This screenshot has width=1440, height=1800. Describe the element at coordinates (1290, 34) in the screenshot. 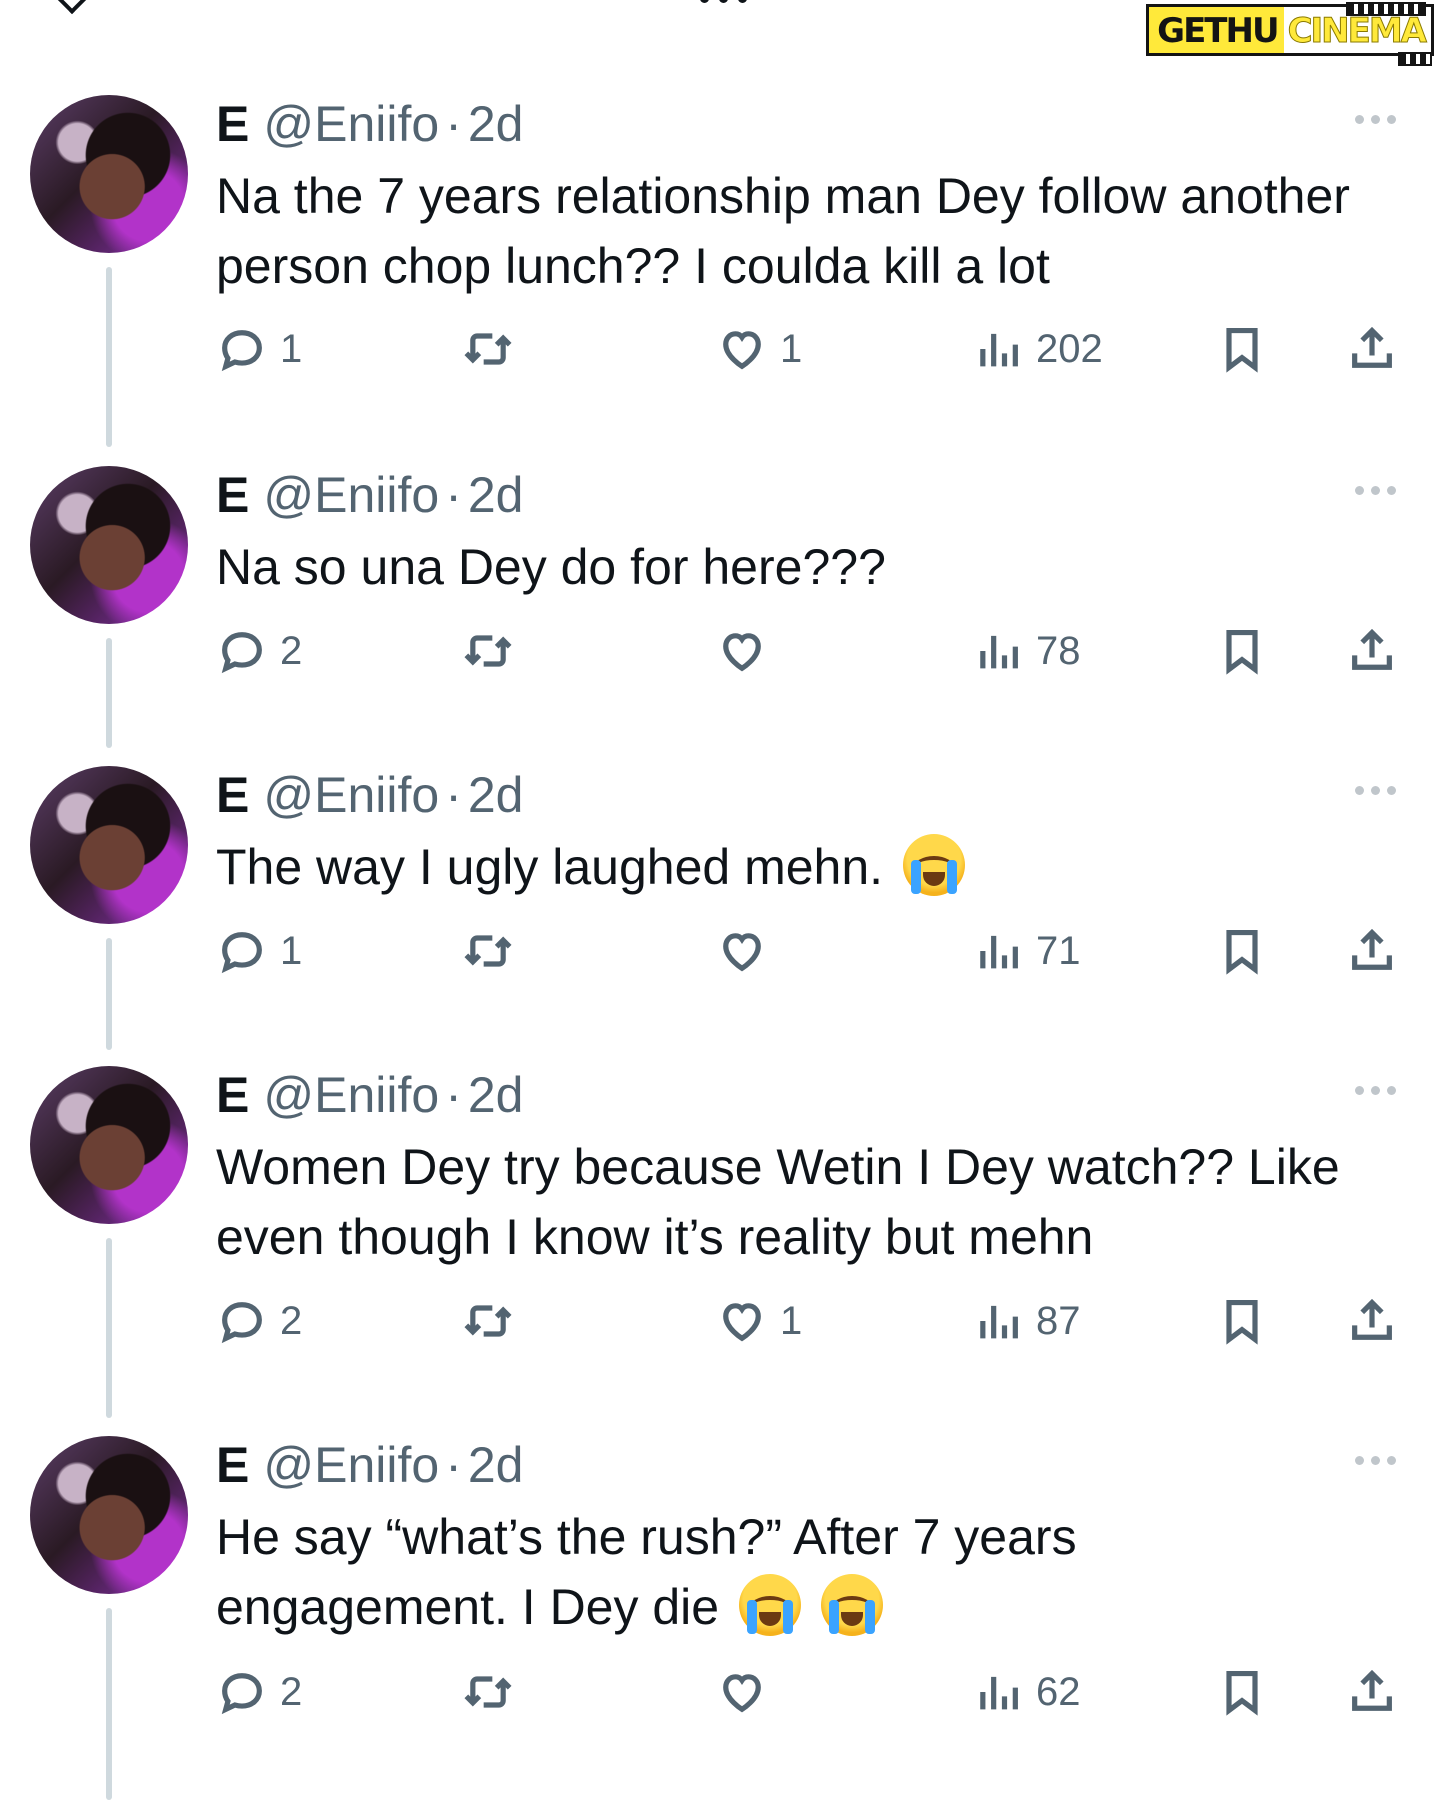

I see `watermark-logo: GETHU CINEMA` at that location.